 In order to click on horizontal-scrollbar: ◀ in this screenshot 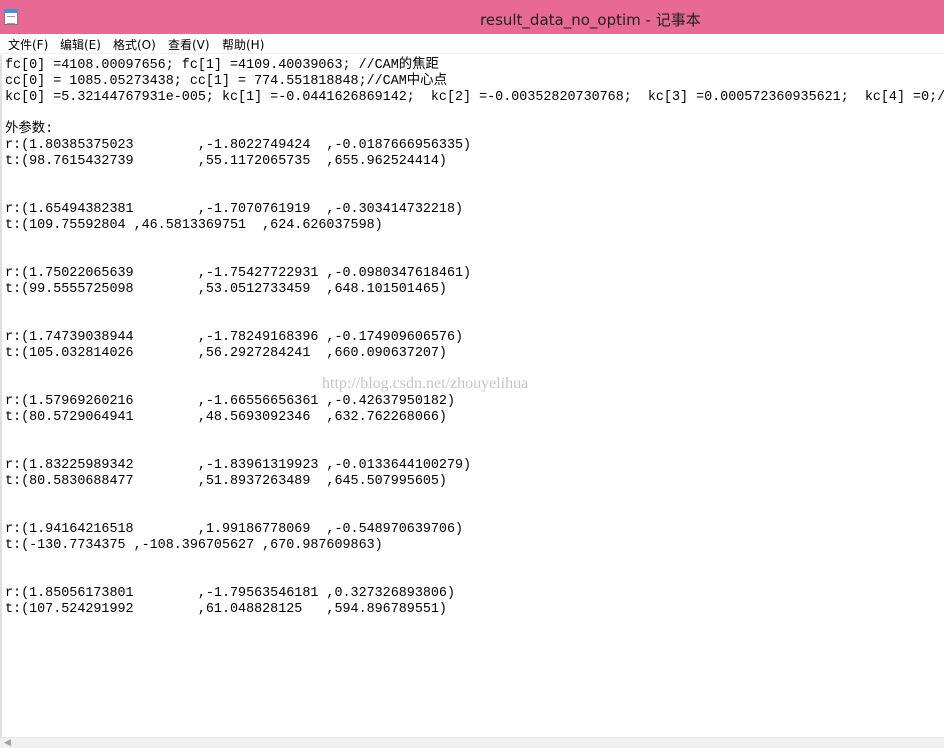, I will do `click(472, 742)`.